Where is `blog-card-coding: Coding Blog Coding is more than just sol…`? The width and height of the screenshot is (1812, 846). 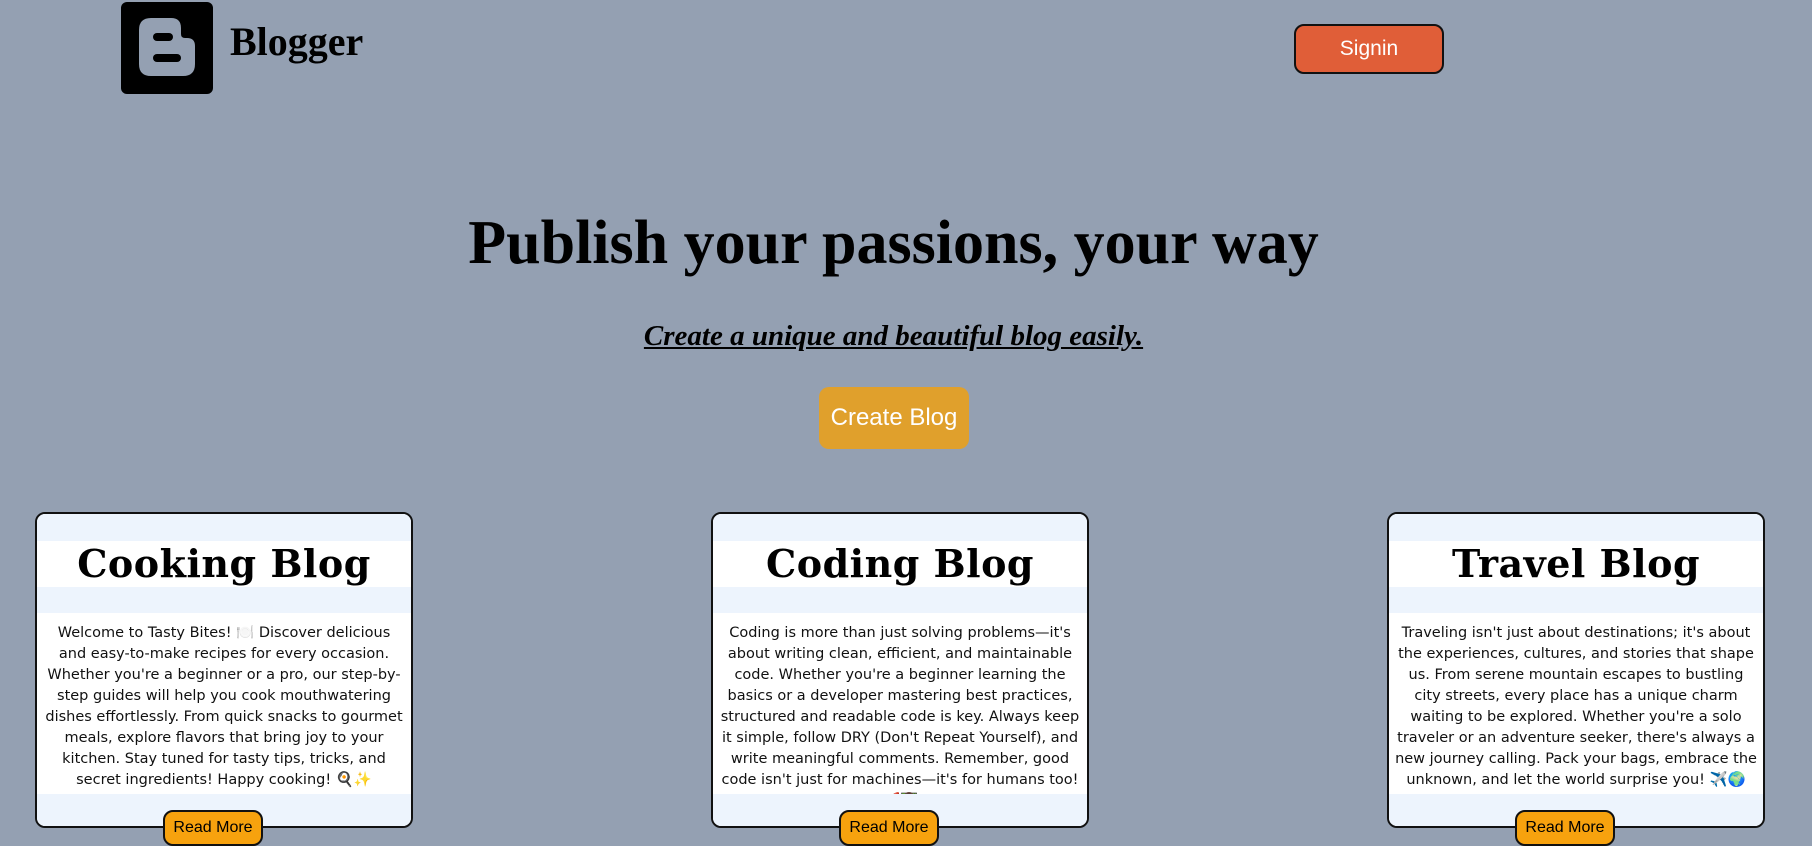 blog-card-coding: Coding Blog Coding is more than just sol… is located at coordinates (900, 679).